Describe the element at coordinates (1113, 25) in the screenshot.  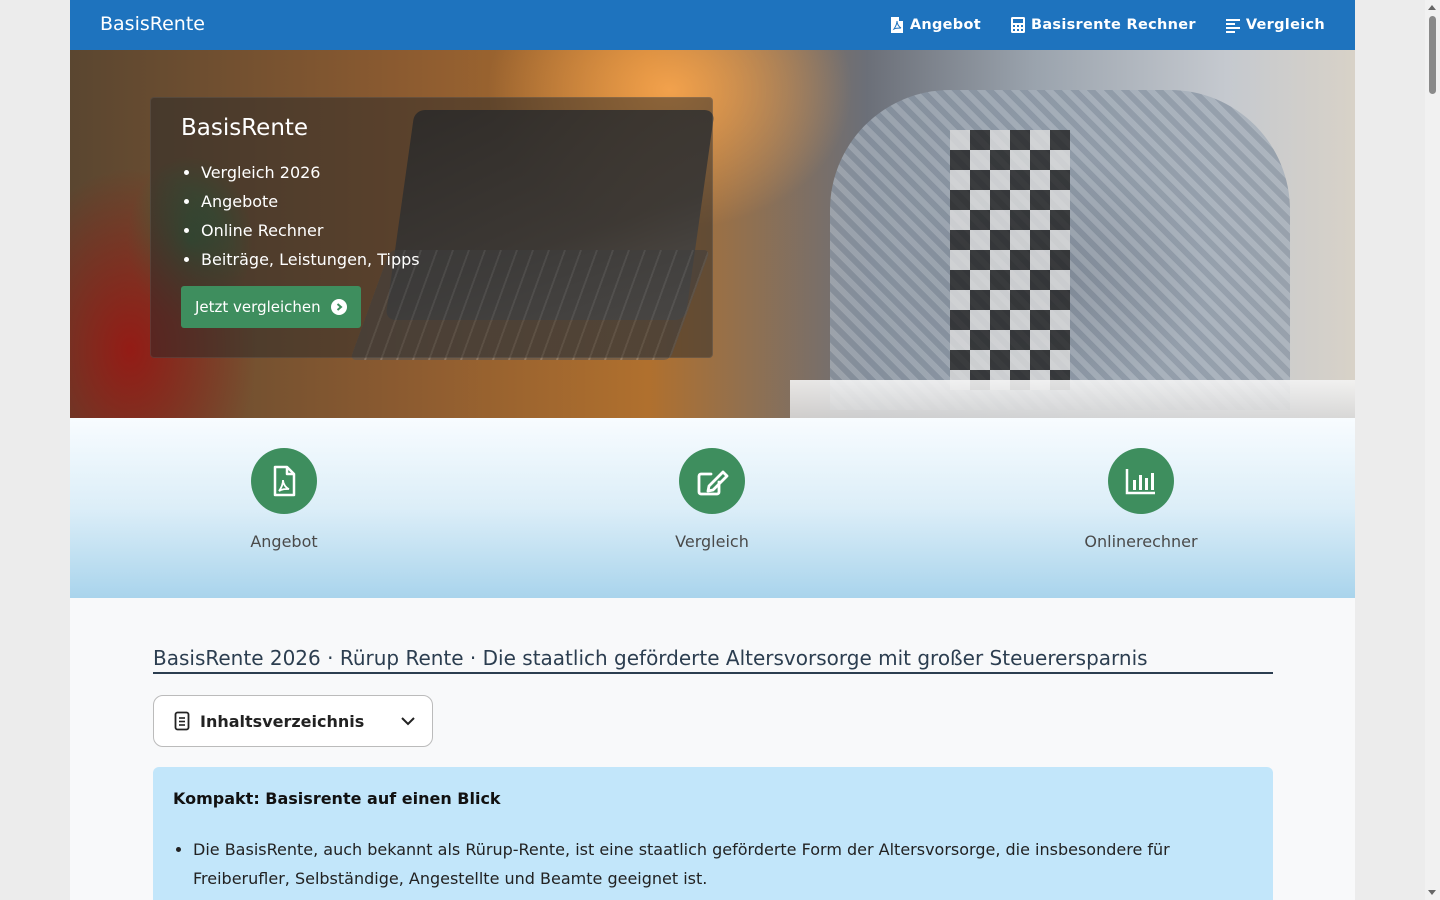
I see `nav-link-label: Basisrente Rechner` at that location.